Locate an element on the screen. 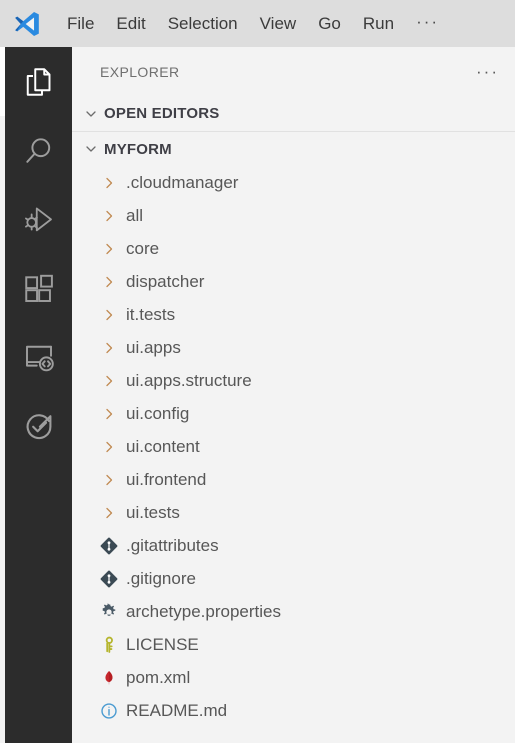  run-and-debug-icon is located at coordinates (39, 220).